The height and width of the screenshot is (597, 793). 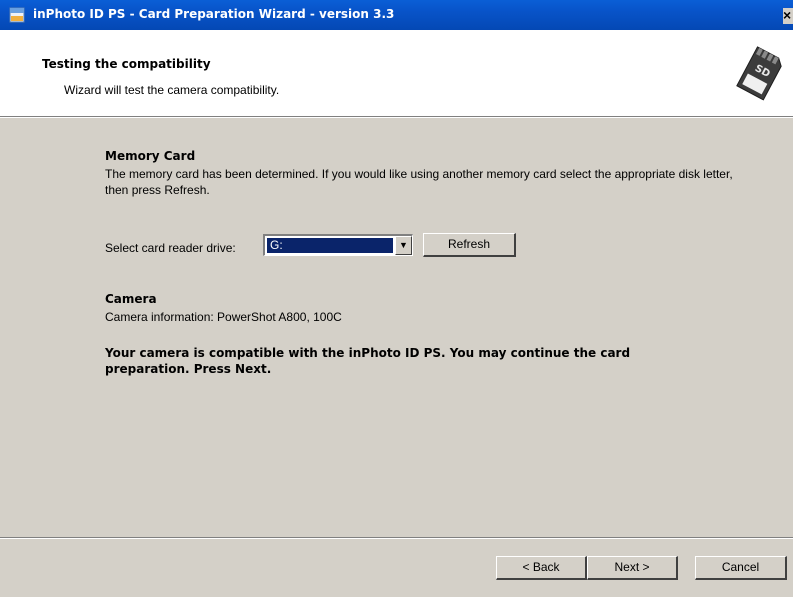 What do you see at coordinates (223, 317) in the screenshot?
I see `camera-info: Camera information: PowerShot A800, 100C` at bounding box center [223, 317].